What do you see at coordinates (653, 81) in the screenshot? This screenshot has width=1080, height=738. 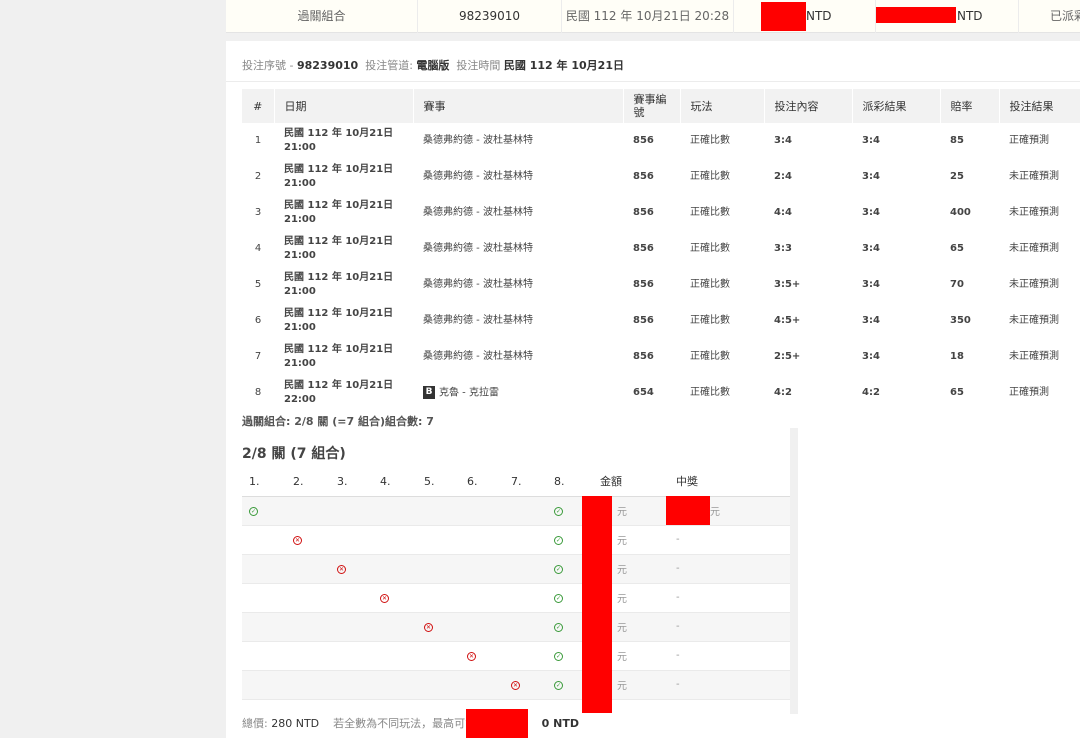 I see `divider` at bounding box center [653, 81].